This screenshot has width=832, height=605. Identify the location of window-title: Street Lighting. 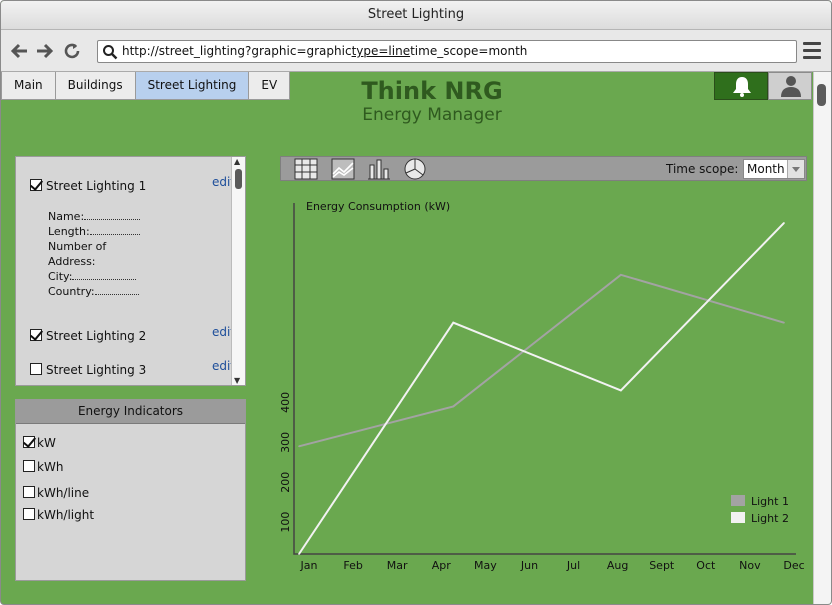
(416, 15).